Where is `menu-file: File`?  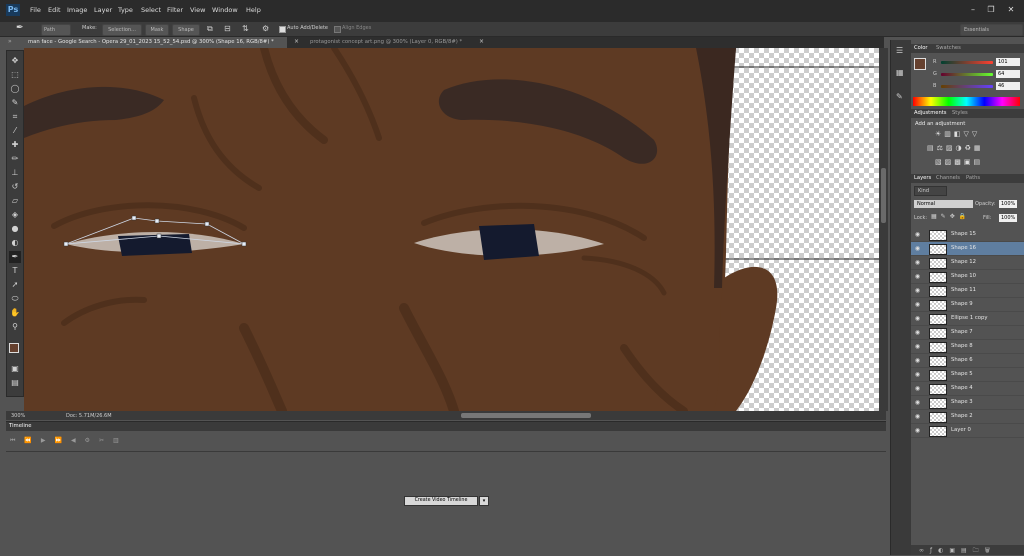
menu-file: File is located at coordinates (35, 10).